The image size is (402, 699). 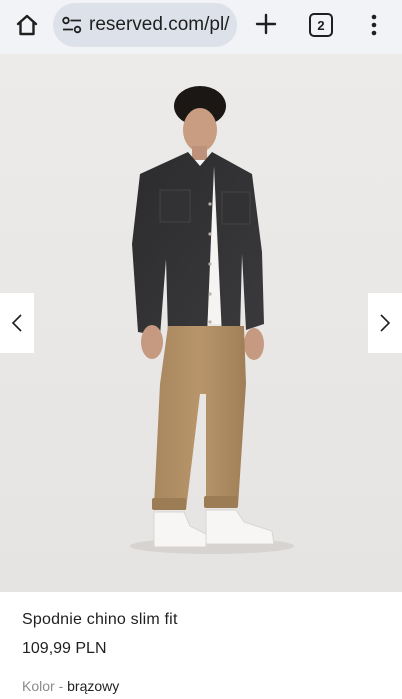 I want to click on url-fade, so click(x=233, y=25).